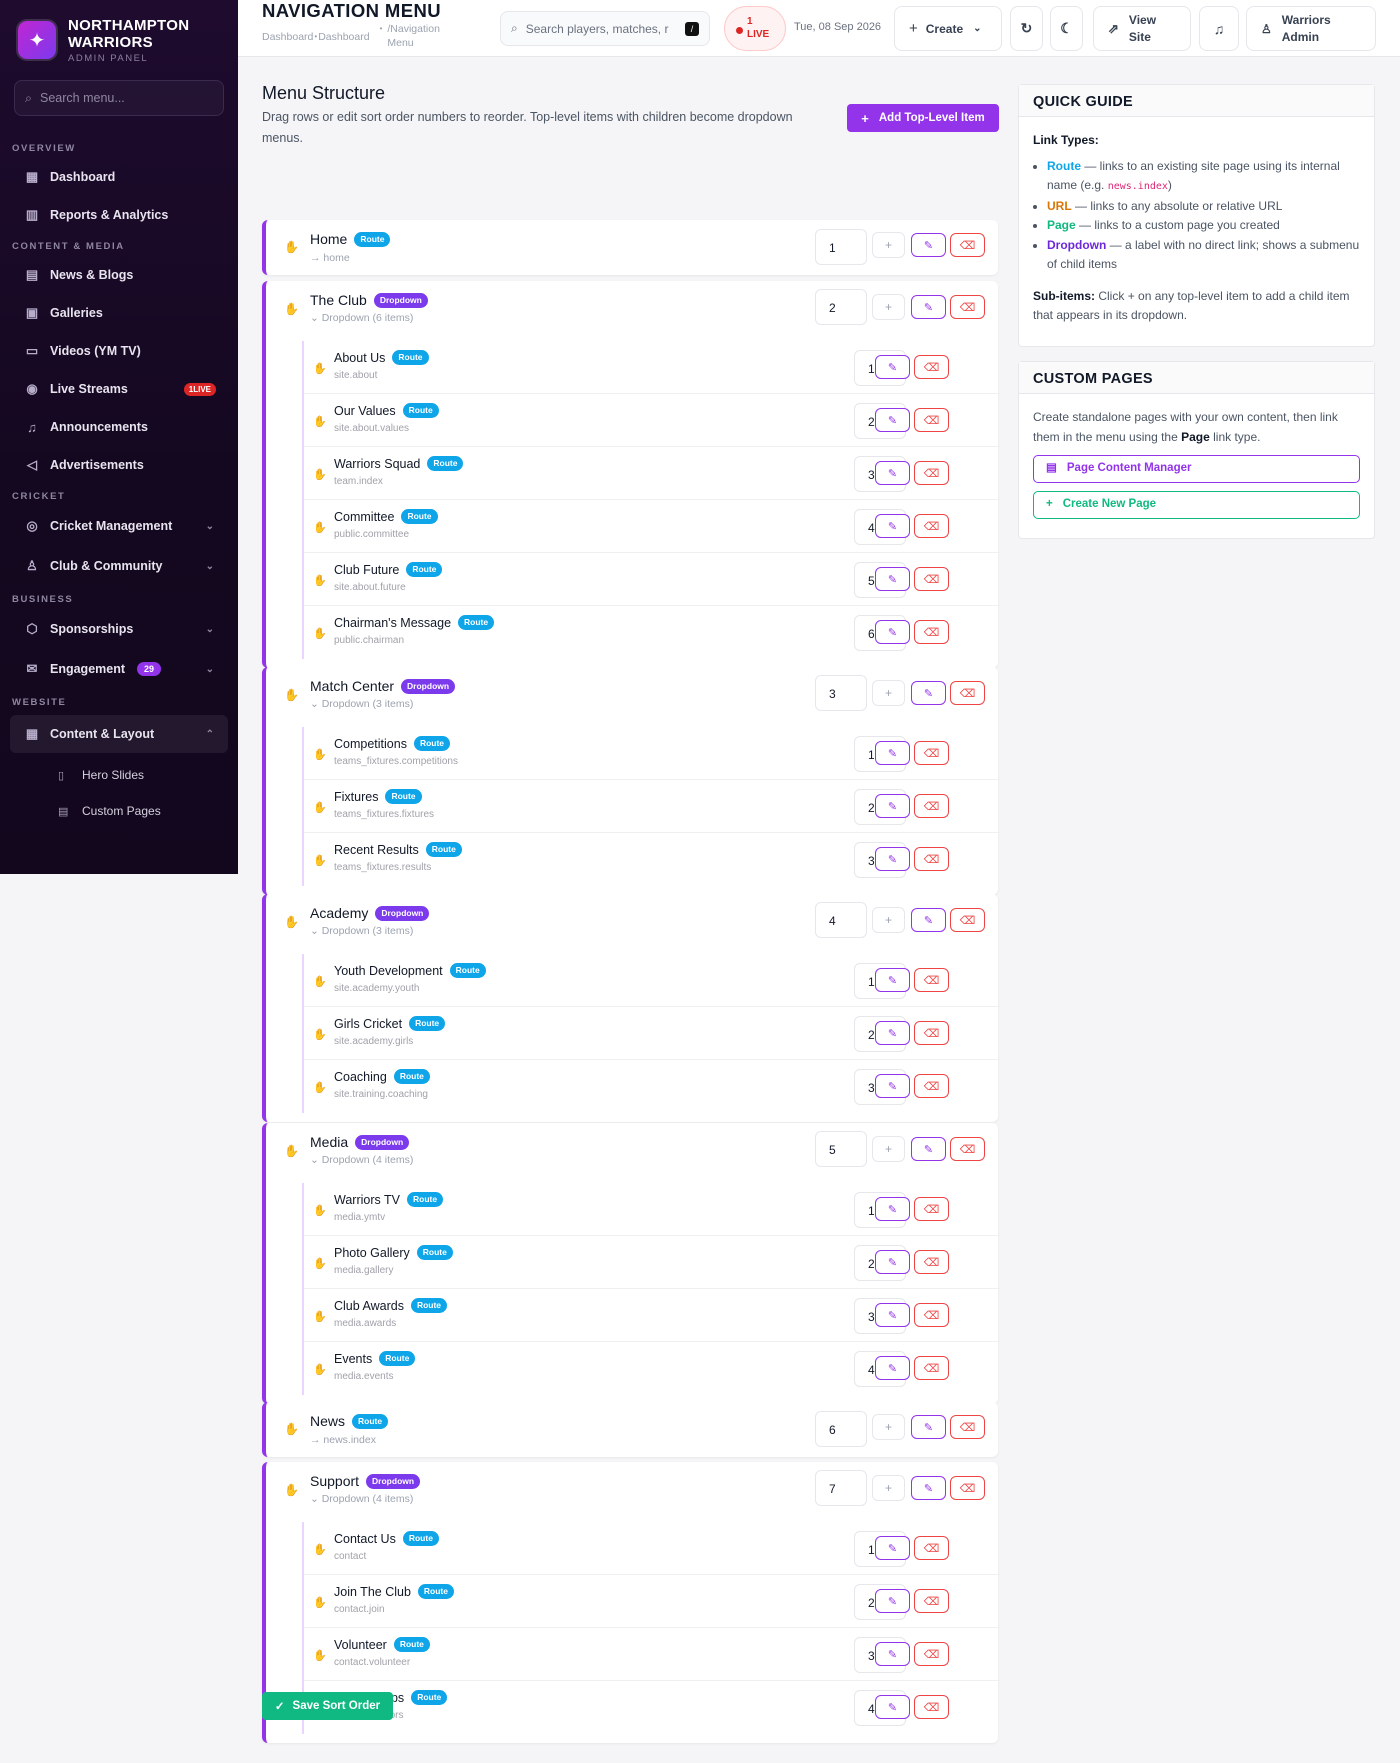 This screenshot has height=1763, width=1400. Describe the element at coordinates (119, 669) in the screenshot. I see `sidebar-item-engagement: ✉ Engagement 29 ⌄` at that location.